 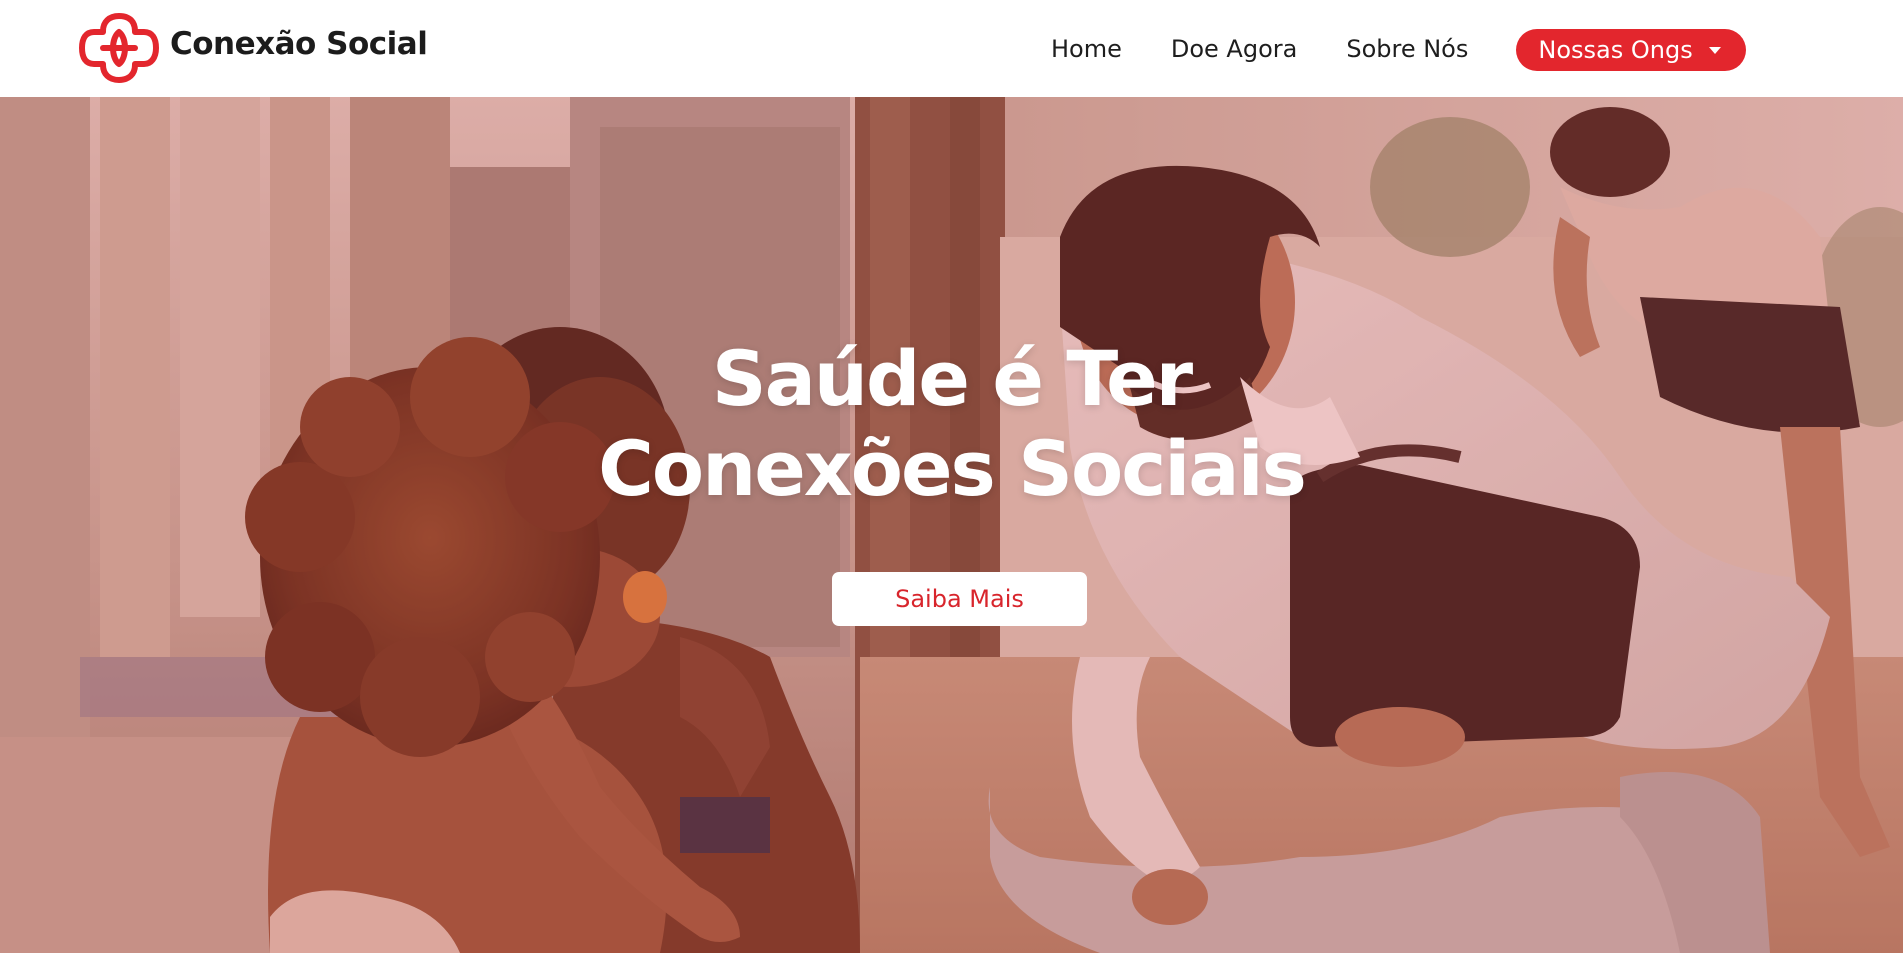 What do you see at coordinates (959, 599) in the screenshot?
I see `saiba-mais-button: Saiba Mais` at bounding box center [959, 599].